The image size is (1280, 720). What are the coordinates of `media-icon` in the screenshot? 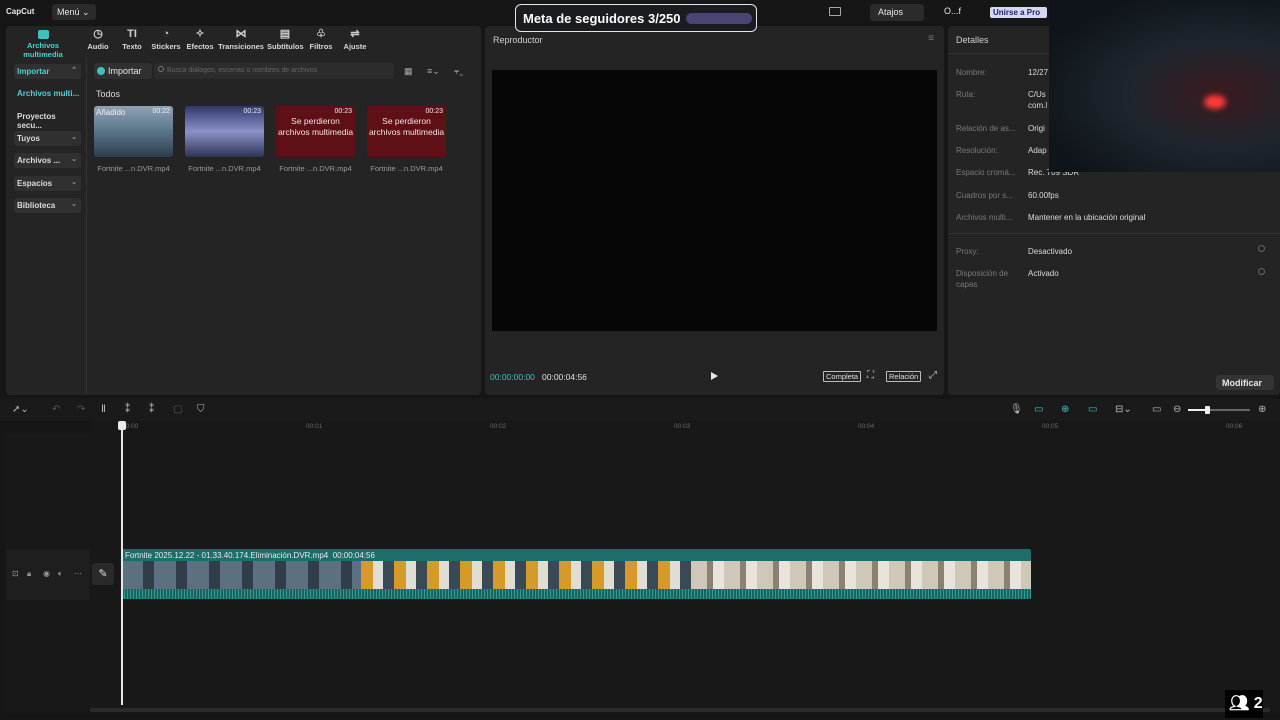 It's located at (43, 34).